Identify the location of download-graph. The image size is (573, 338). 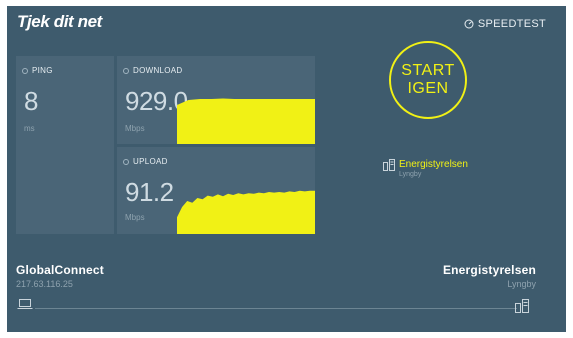
(246, 121).